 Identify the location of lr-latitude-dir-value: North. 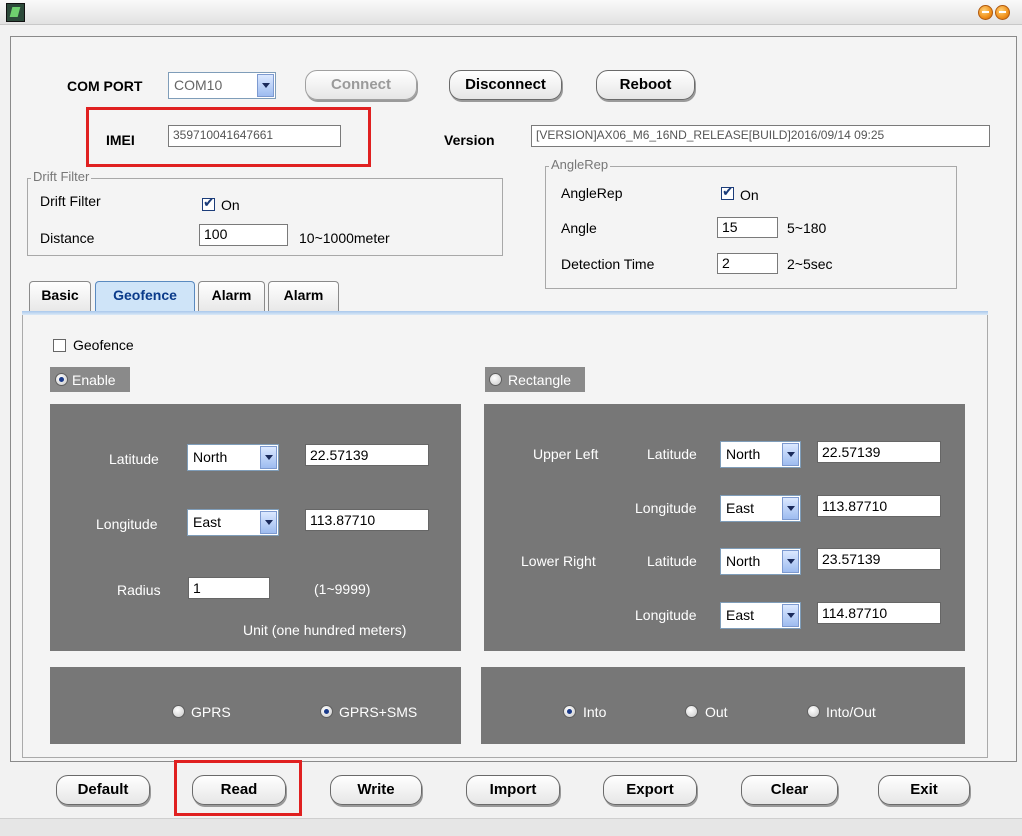
(743, 561).